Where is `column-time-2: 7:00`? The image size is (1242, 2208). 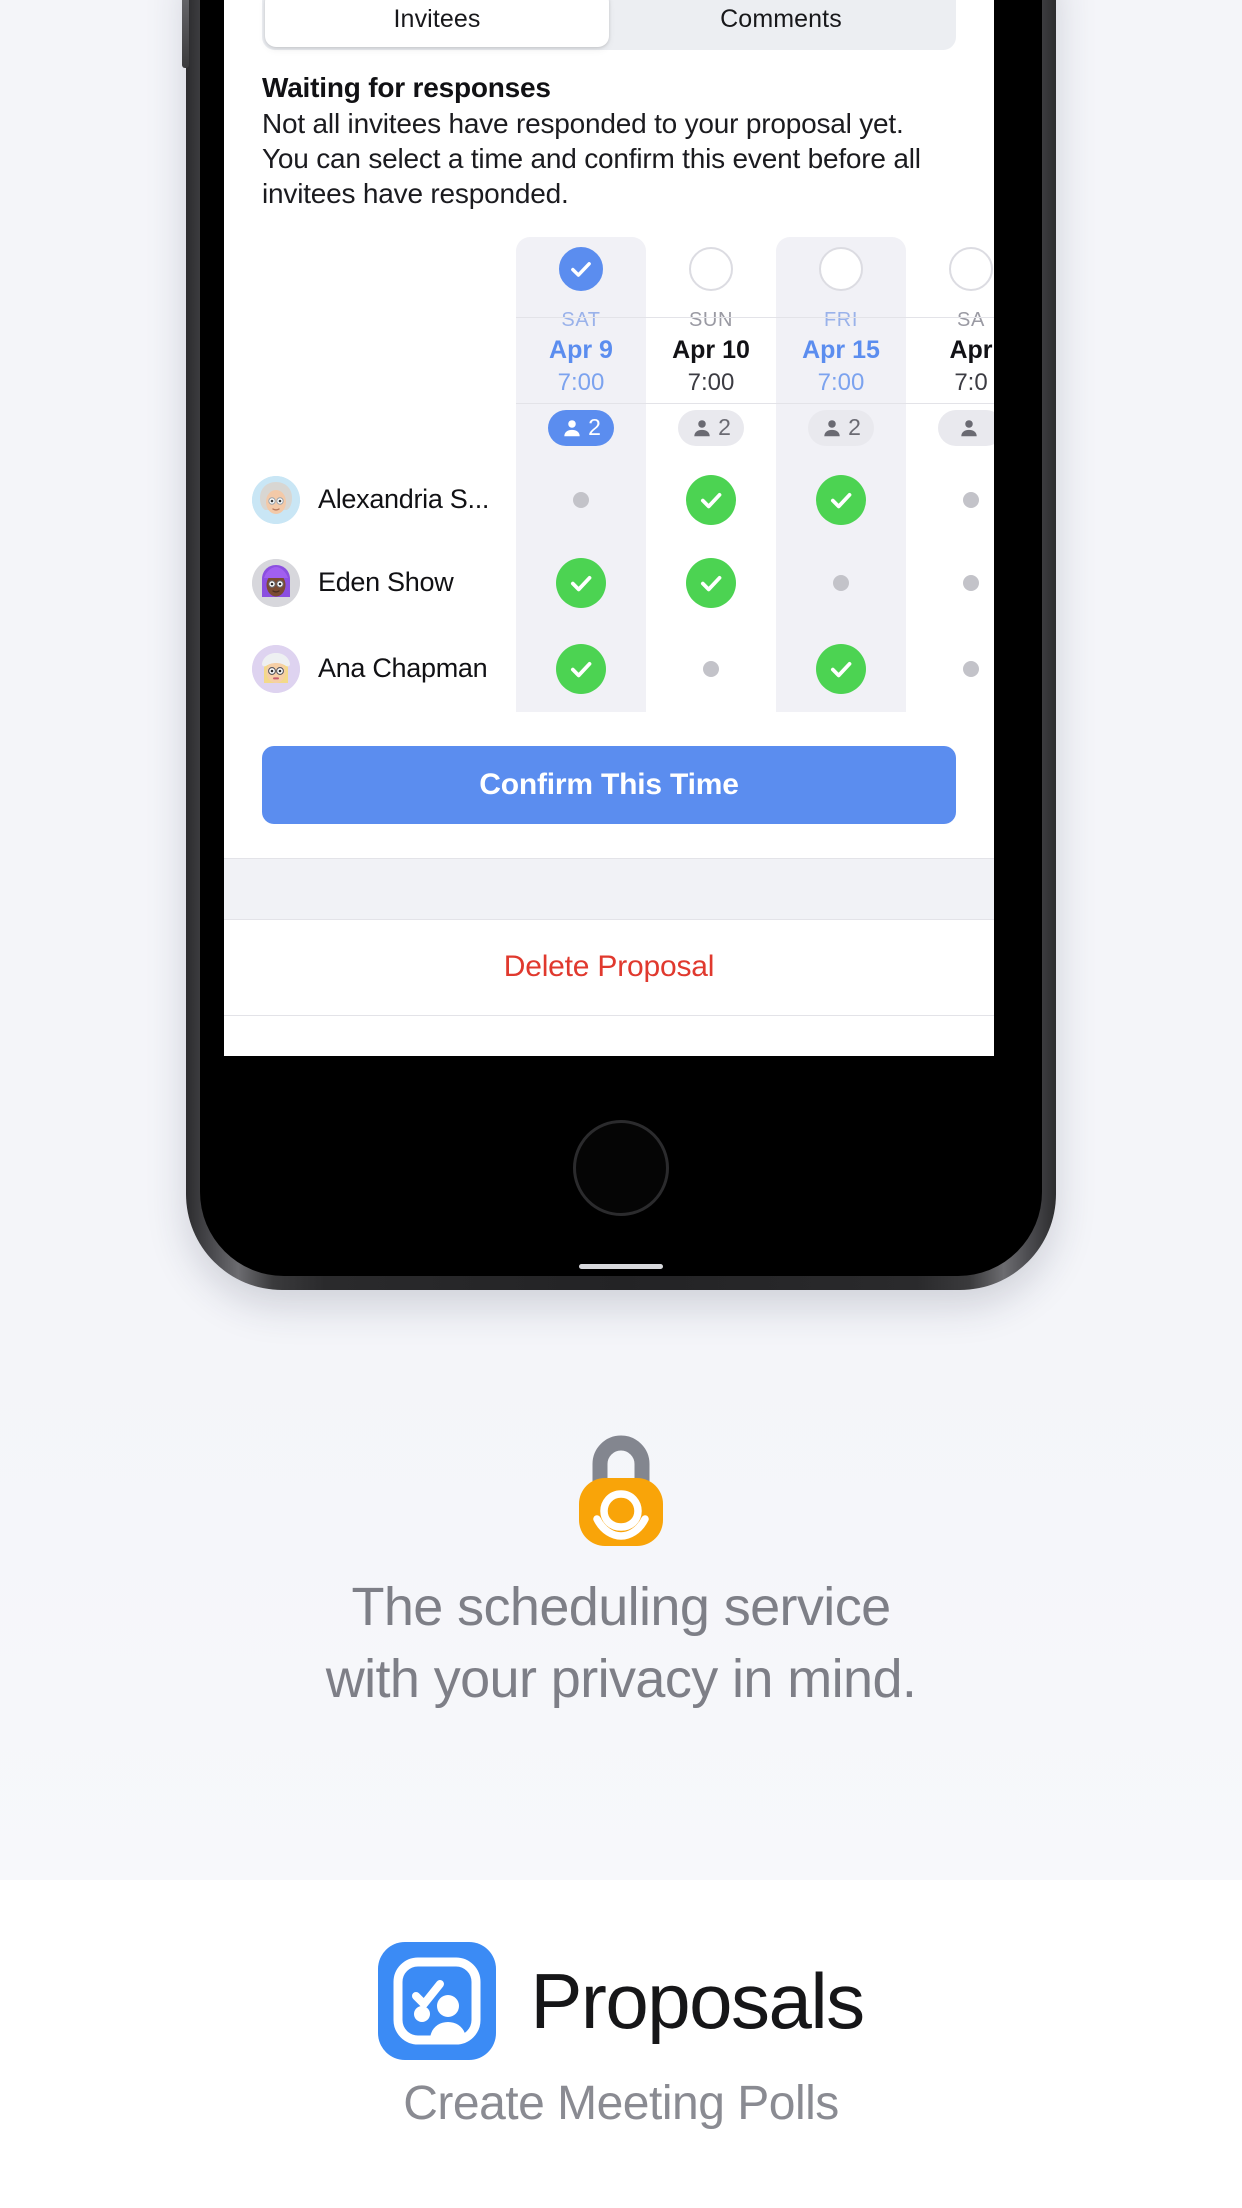 column-time-2: 7:00 is located at coordinates (841, 382).